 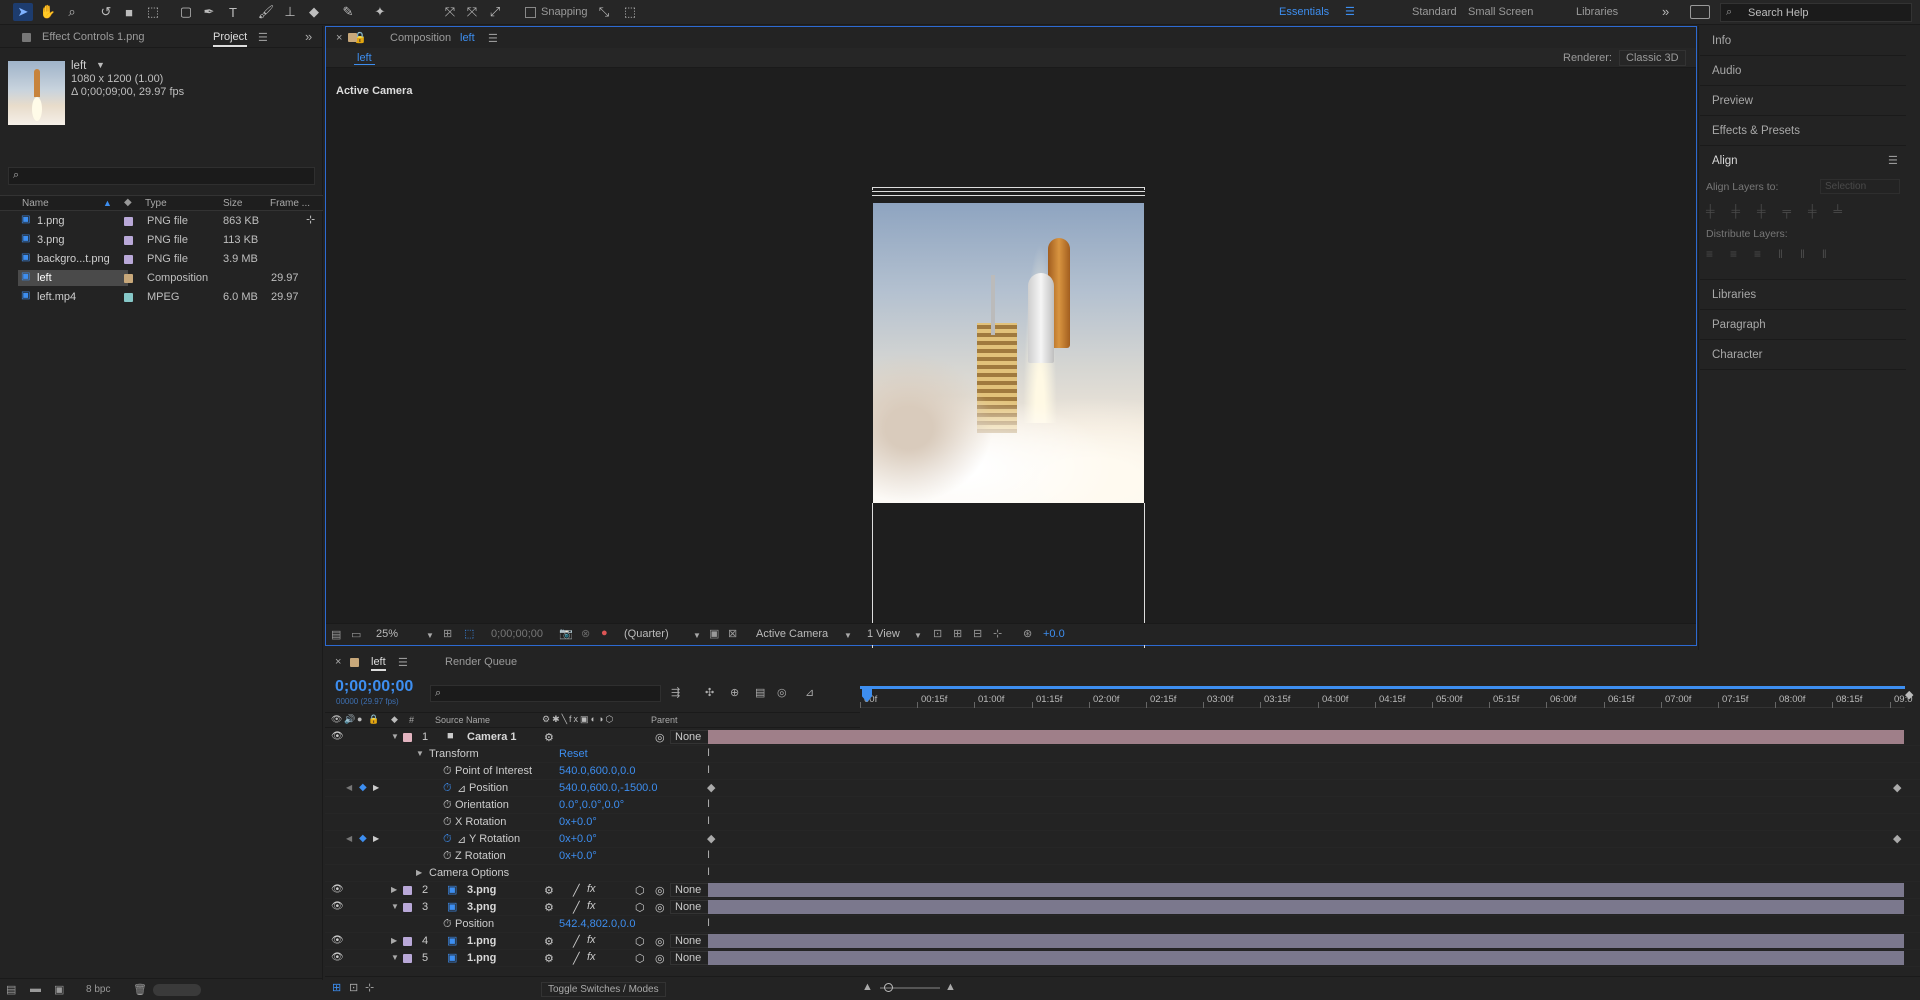 What do you see at coordinates (977, 633) in the screenshot?
I see `timeline-icon: ⊟` at bounding box center [977, 633].